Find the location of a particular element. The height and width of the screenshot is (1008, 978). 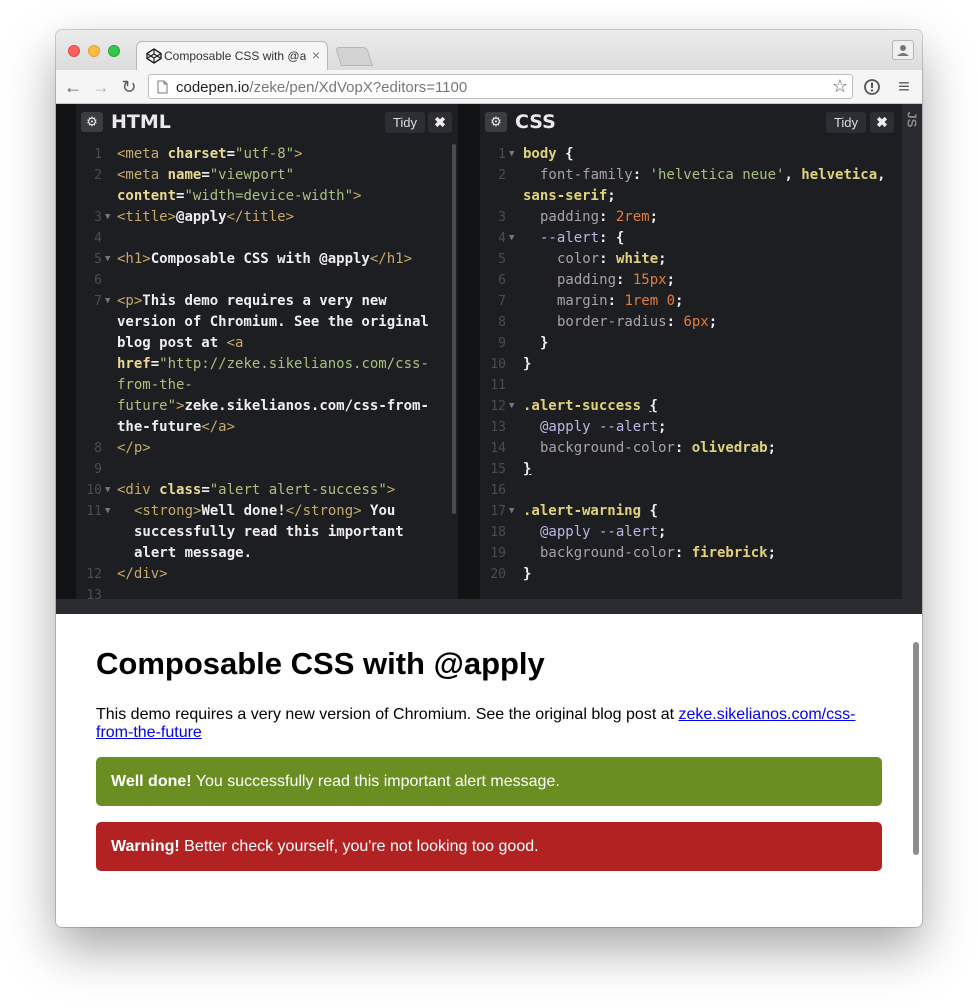

page-icon is located at coordinates (162, 87).